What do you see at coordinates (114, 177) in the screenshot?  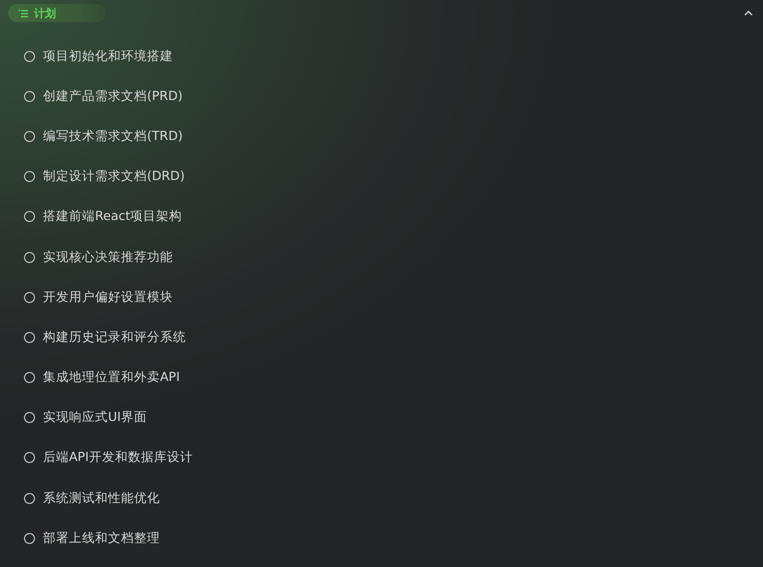 I see `task-label: 制定设计需求文档(DRD)` at bounding box center [114, 177].